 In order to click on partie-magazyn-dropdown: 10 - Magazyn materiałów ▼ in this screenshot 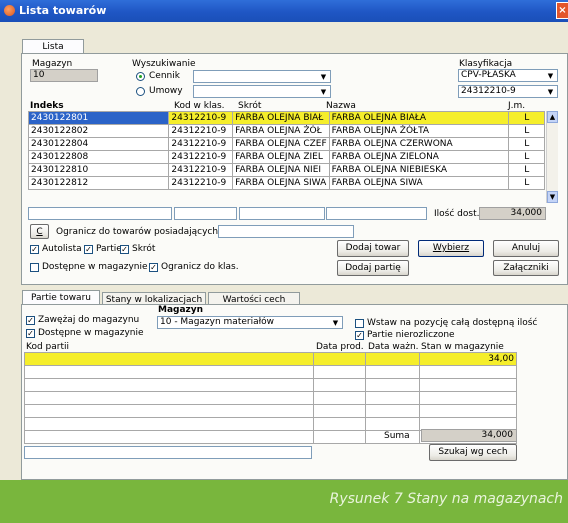, I will do `click(250, 322)`.